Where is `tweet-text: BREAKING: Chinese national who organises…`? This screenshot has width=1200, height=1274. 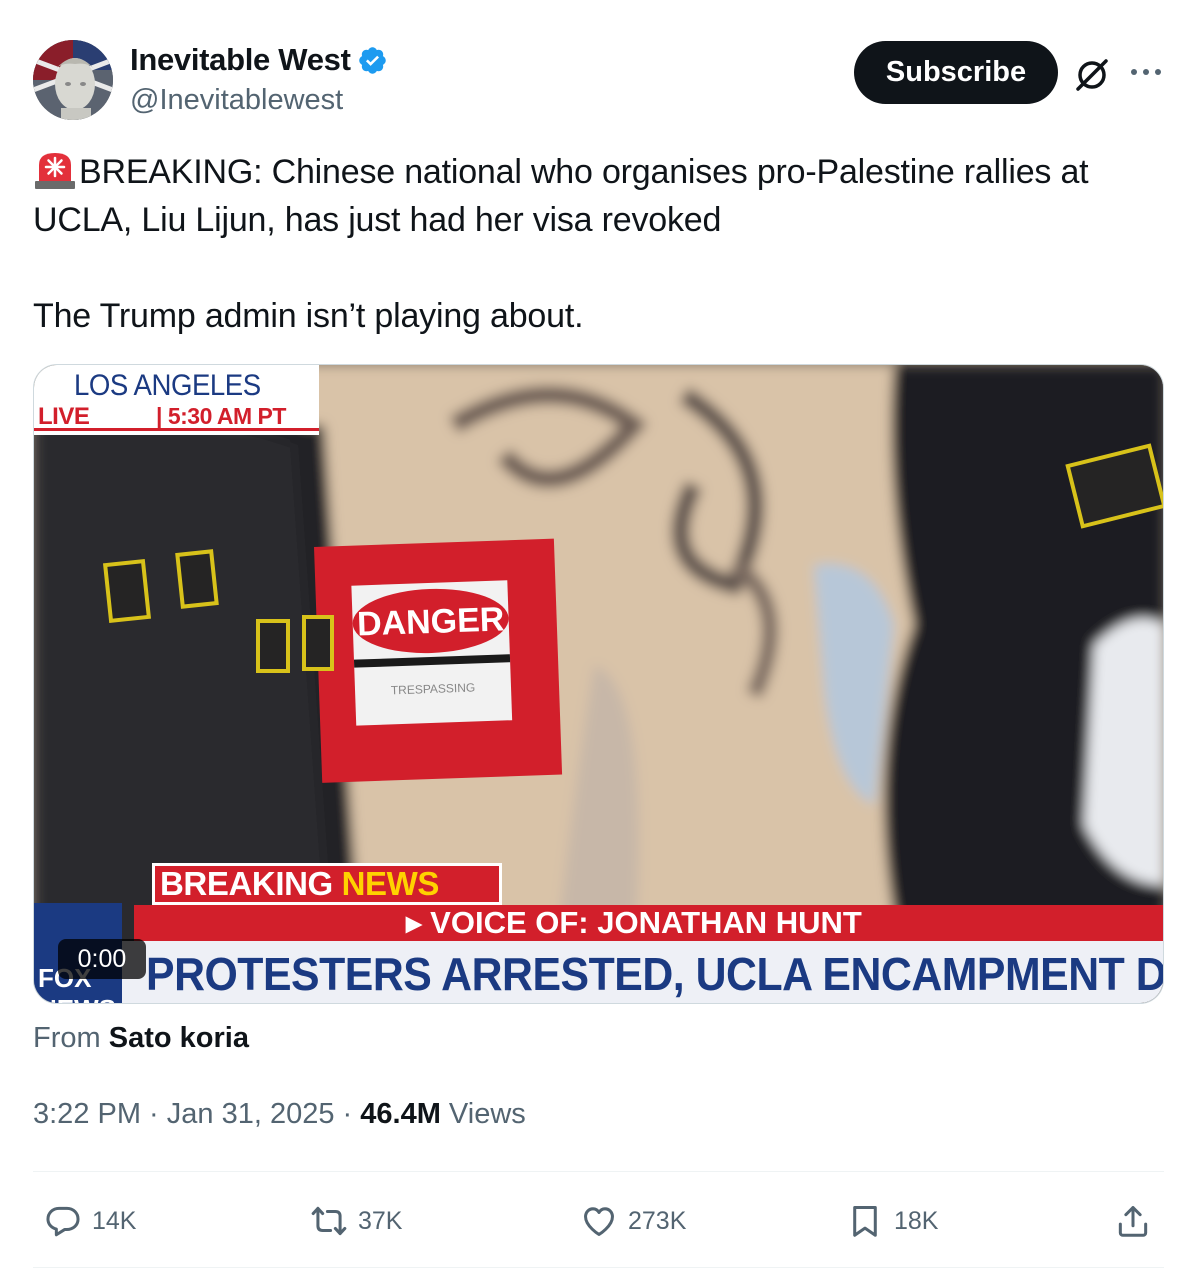
tweet-text: BREAKING: Chinese national who organises… is located at coordinates (598, 244).